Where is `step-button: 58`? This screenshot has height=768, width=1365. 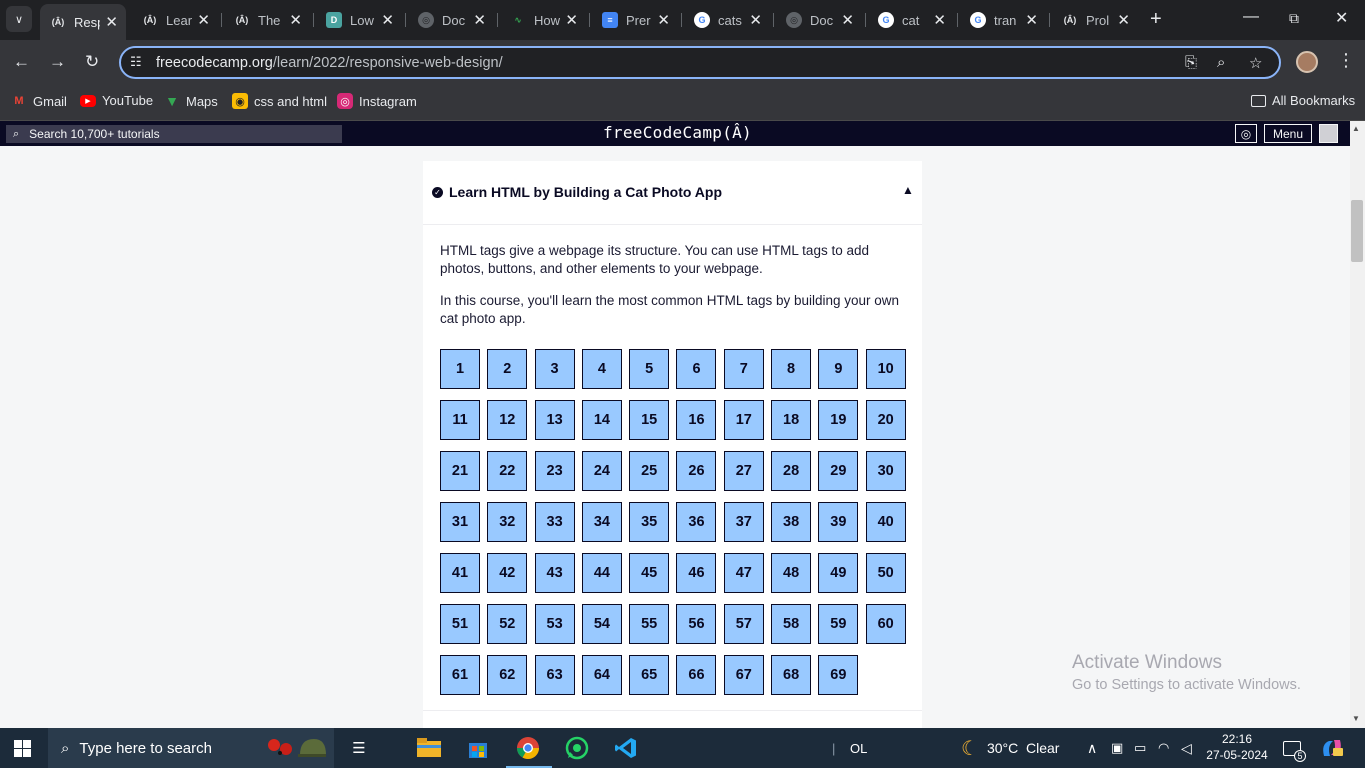
step-button: 58 is located at coordinates (791, 624).